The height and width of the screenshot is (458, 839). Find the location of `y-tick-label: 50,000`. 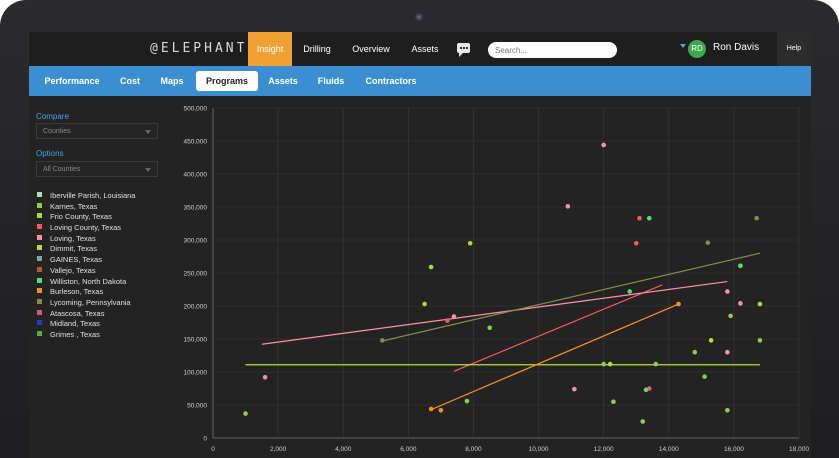

y-tick-label: 50,000 is located at coordinates (197, 406).